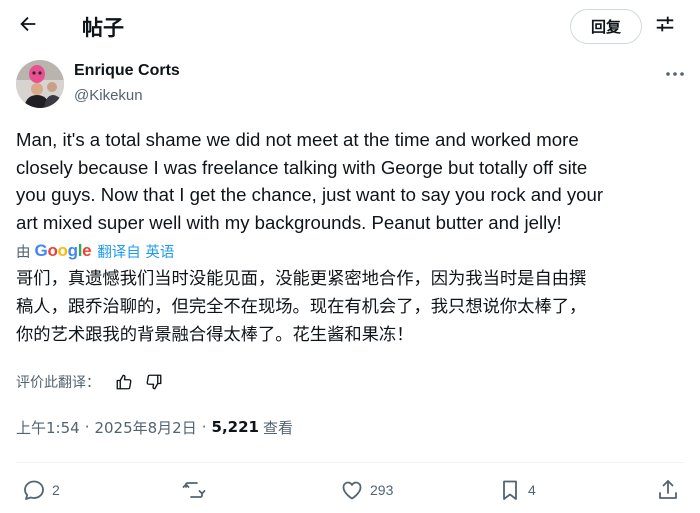  I want to click on reply-icon, so click(34, 490).